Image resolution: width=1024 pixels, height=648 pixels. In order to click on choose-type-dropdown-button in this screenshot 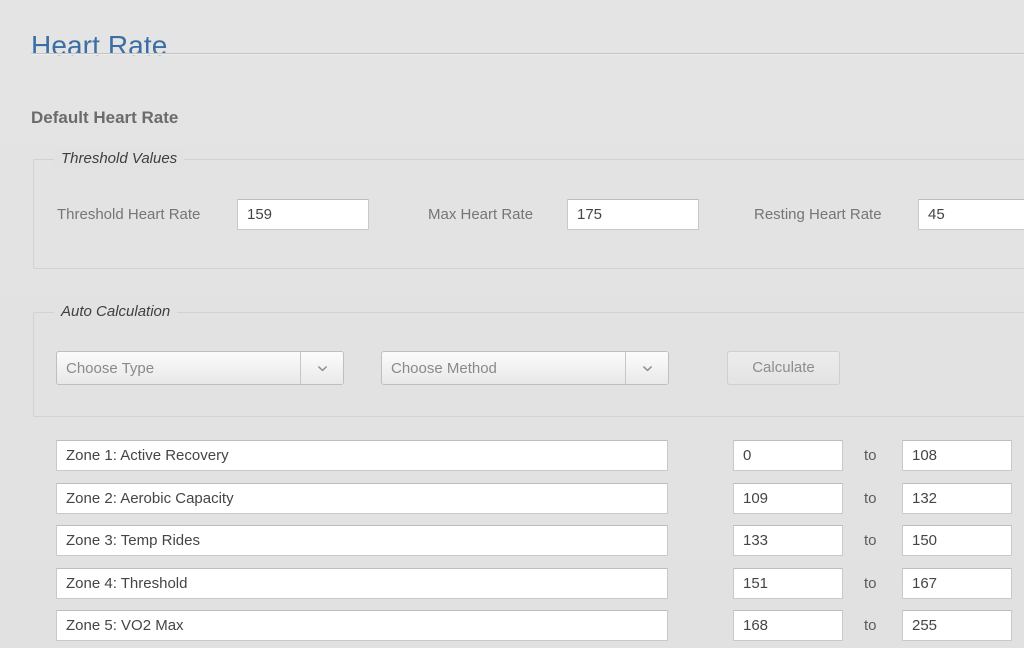, I will do `click(321, 368)`.